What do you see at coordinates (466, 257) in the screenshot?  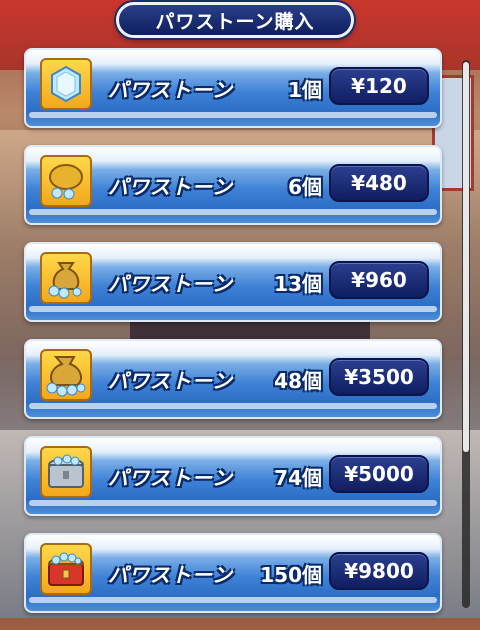 I see `scrollbar-thumb` at bounding box center [466, 257].